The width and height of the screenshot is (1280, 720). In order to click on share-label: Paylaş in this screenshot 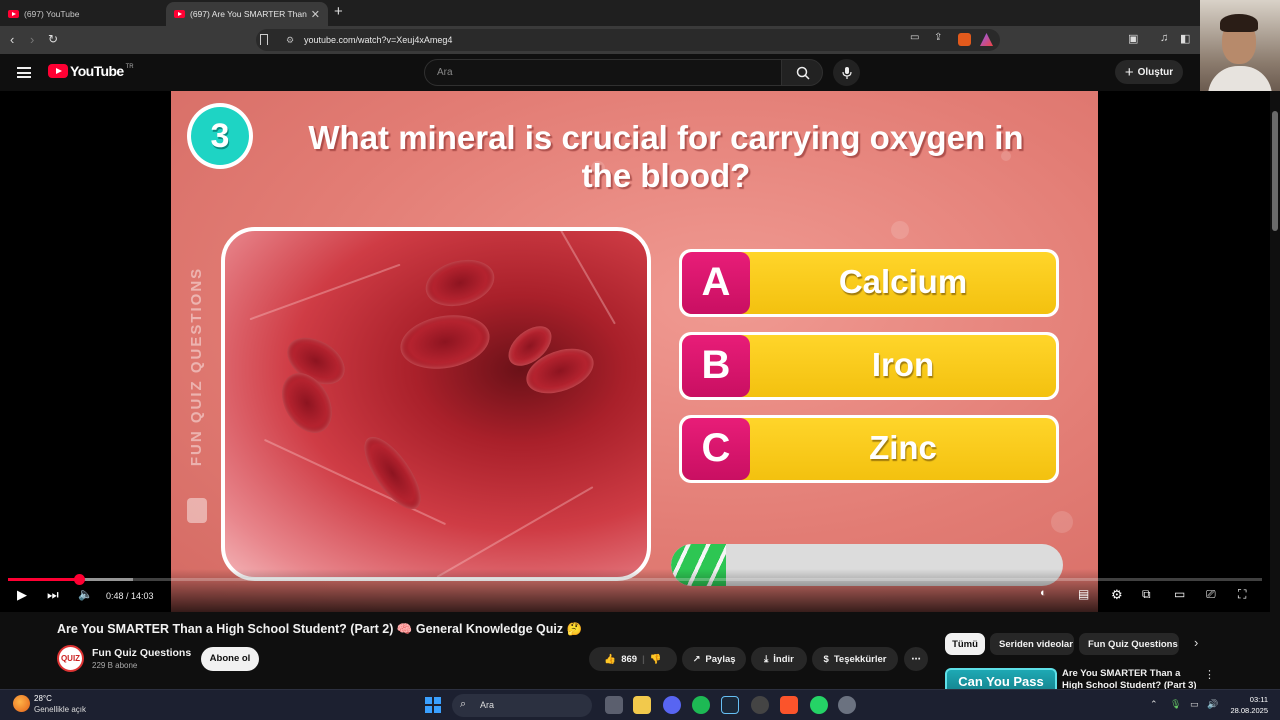, I will do `click(720, 659)`.